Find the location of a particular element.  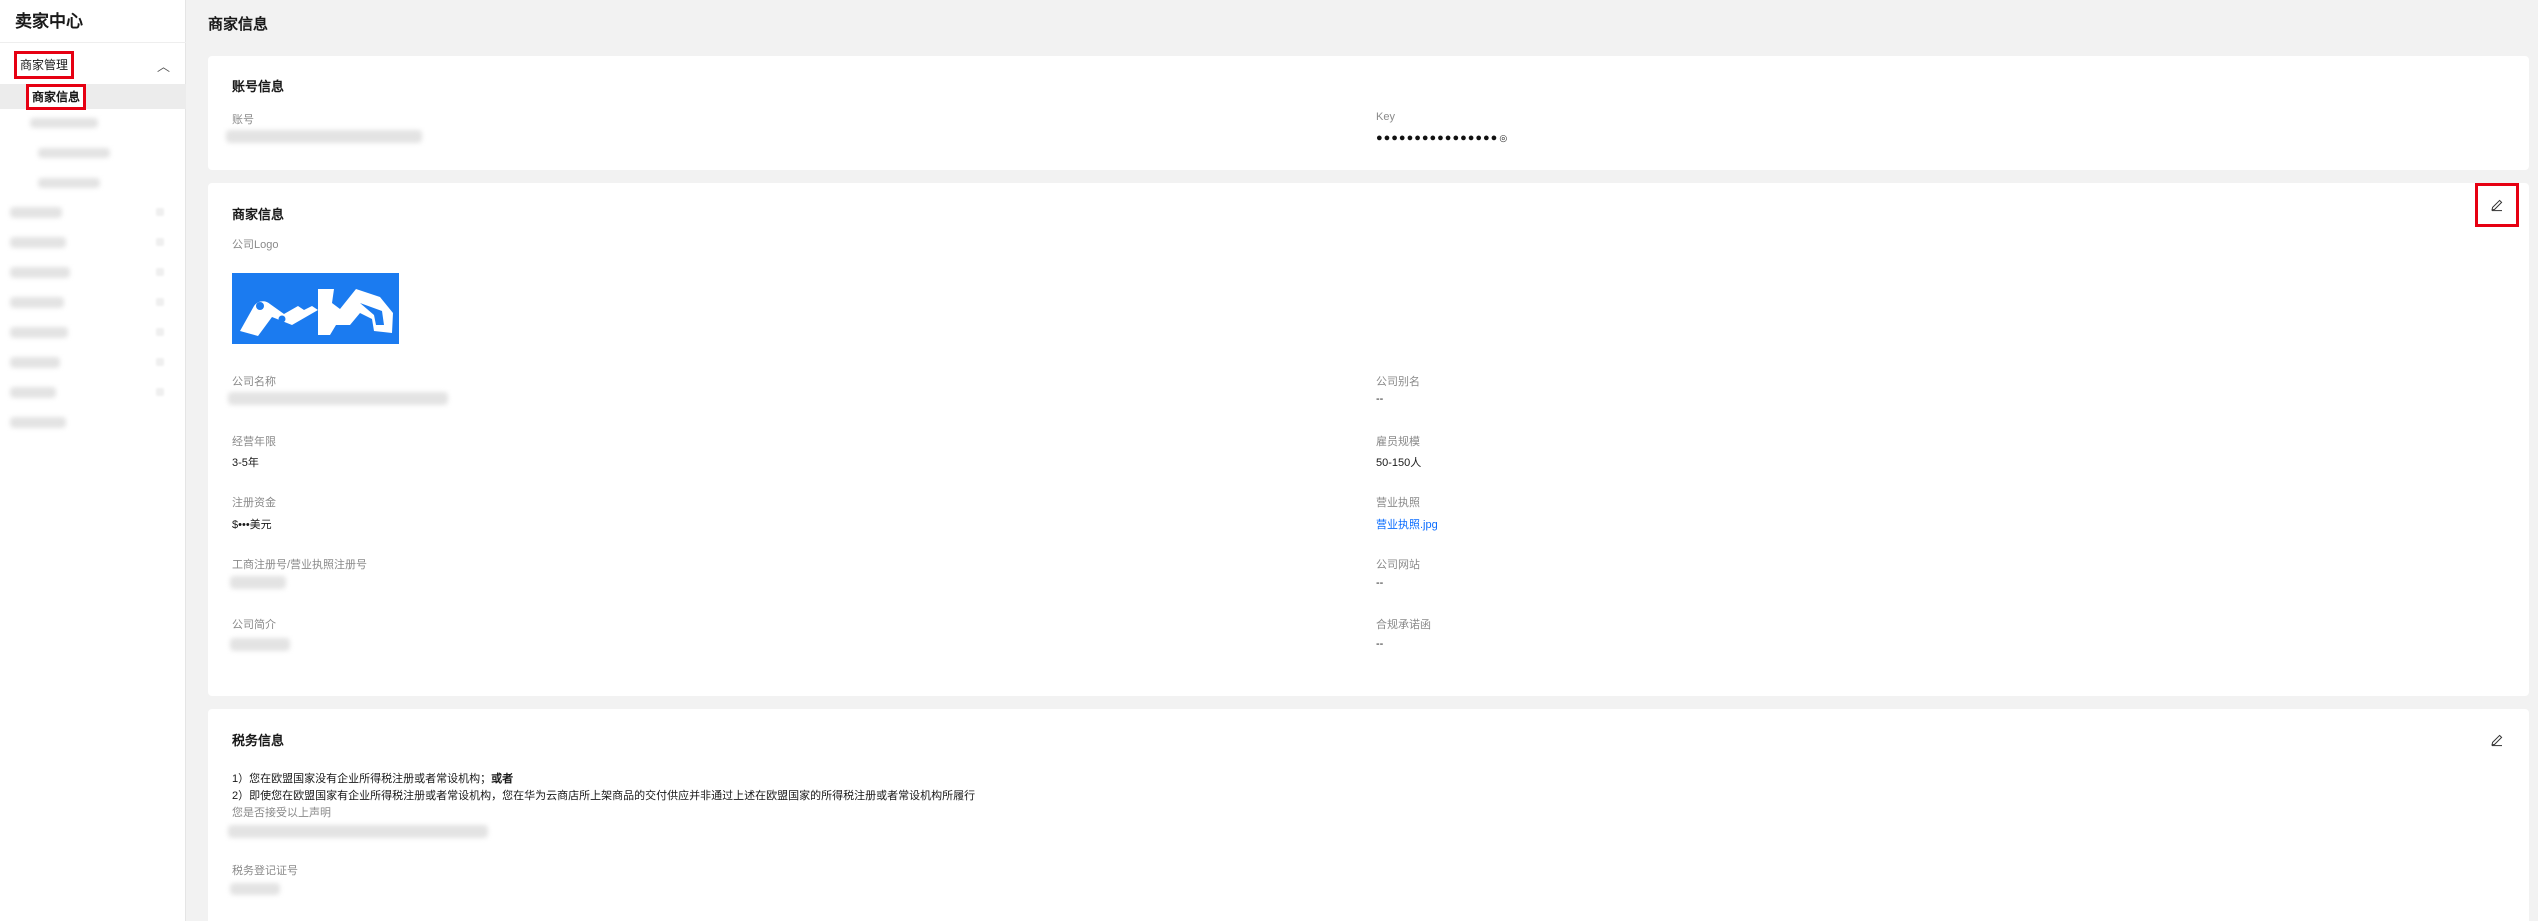

website-label: 公司网站 is located at coordinates (1398, 565).